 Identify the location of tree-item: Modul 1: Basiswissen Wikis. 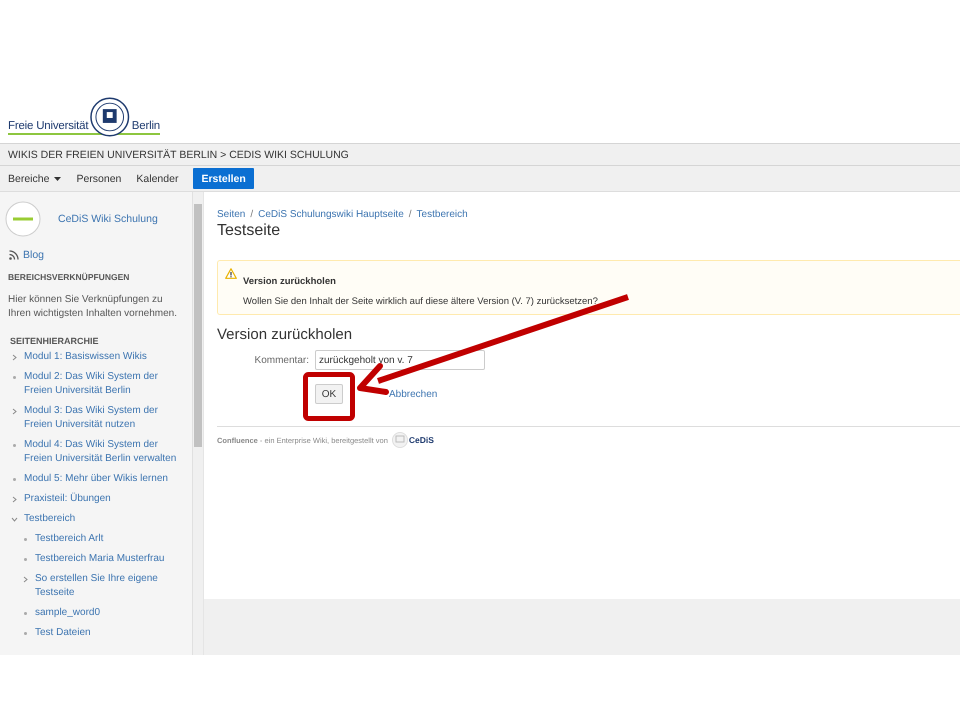
(85, 357).